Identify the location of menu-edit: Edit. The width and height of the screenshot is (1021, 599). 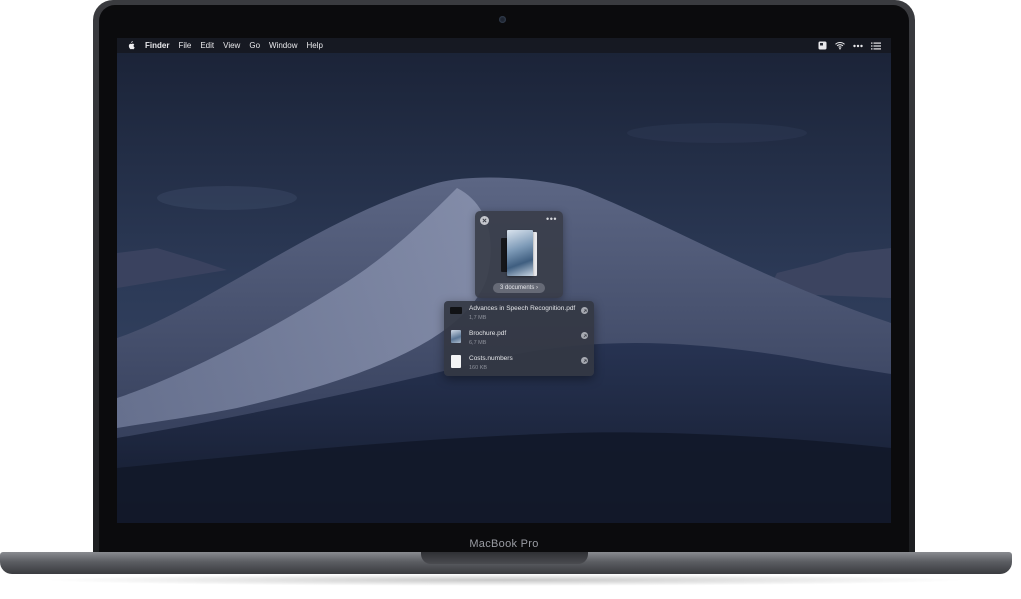
(207, 45).